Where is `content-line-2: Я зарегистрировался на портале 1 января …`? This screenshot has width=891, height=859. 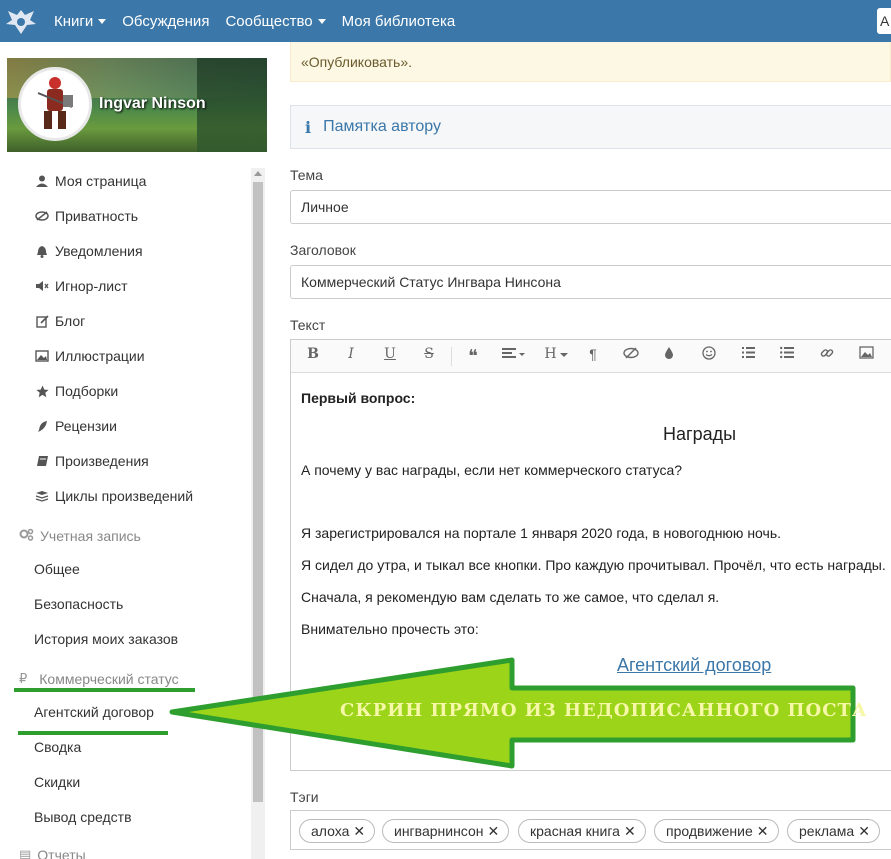
content-line-2: Я зарегистрировался на портале 1 января … is located at coordinates (541, 533).